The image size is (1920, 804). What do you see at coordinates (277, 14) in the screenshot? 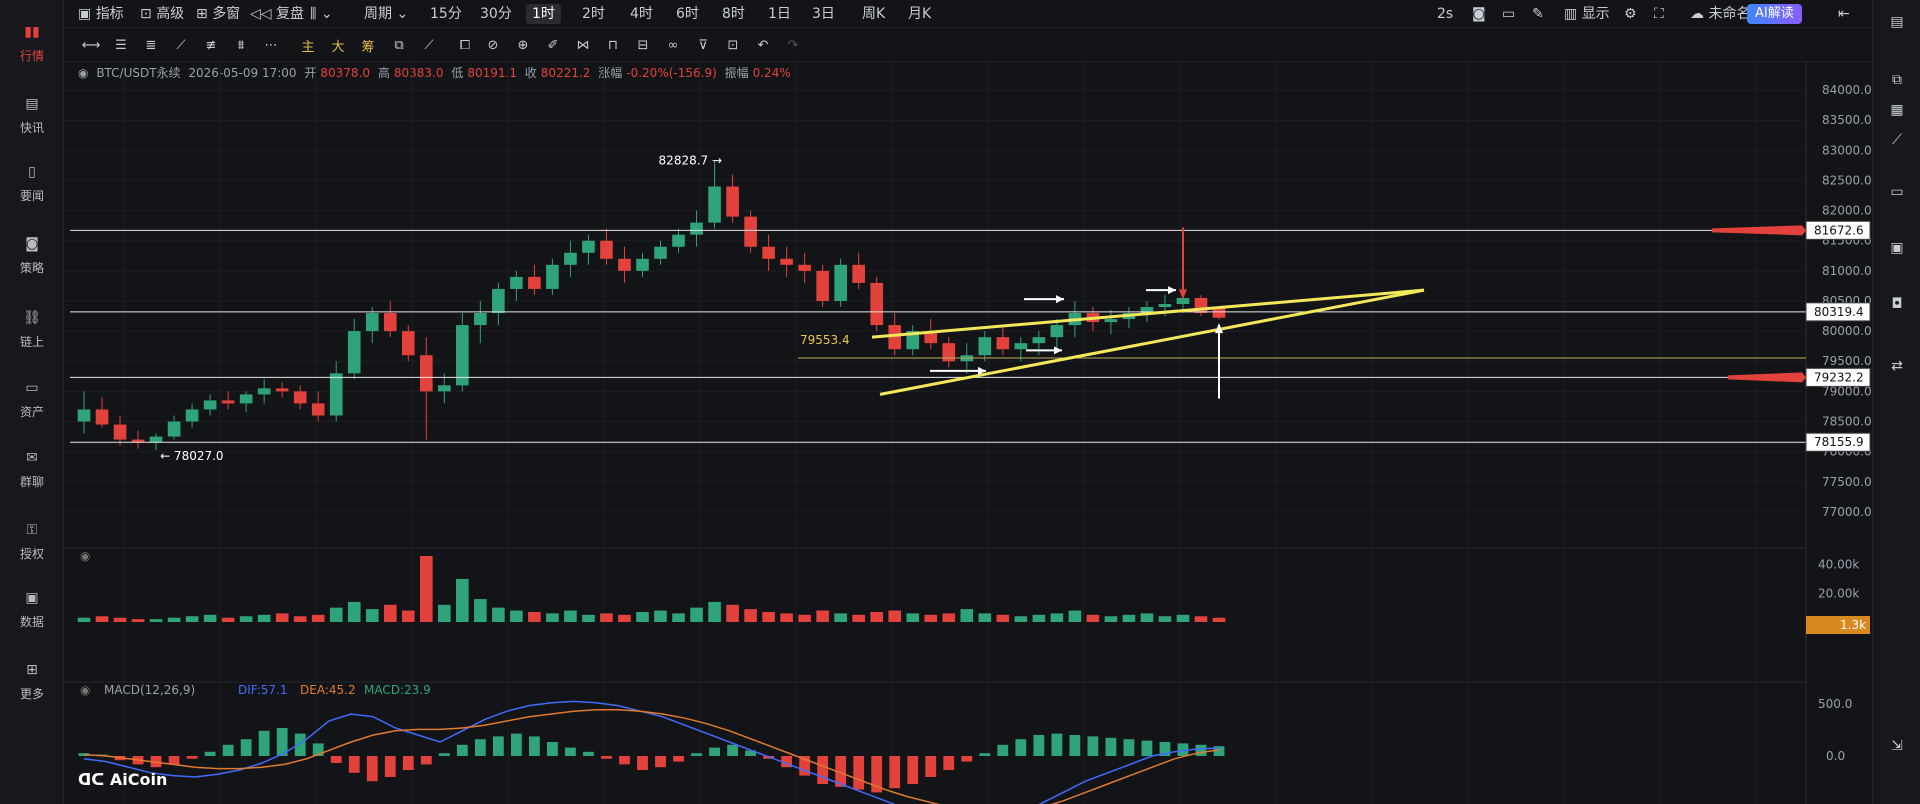
I see `replay-button: ◁◁ 复盘` at bounding box center [277, 14].